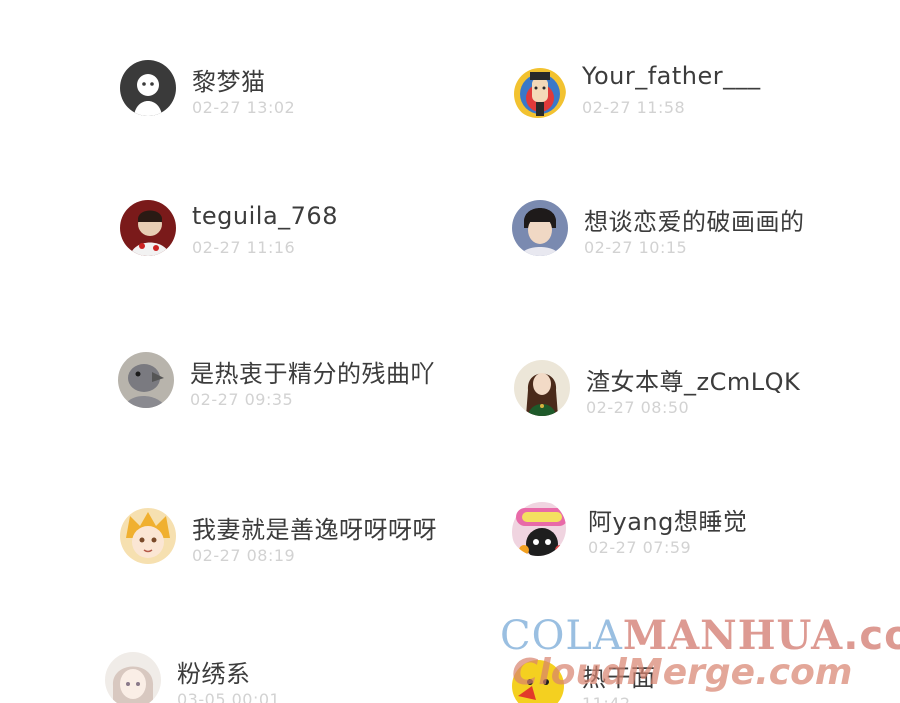 This screenshot has width=900, height=703. What do you see at coordinates (244, 247) in the screenshot?
I see `timestamp: 02-27 11:16` at bounding box center [244, 247].